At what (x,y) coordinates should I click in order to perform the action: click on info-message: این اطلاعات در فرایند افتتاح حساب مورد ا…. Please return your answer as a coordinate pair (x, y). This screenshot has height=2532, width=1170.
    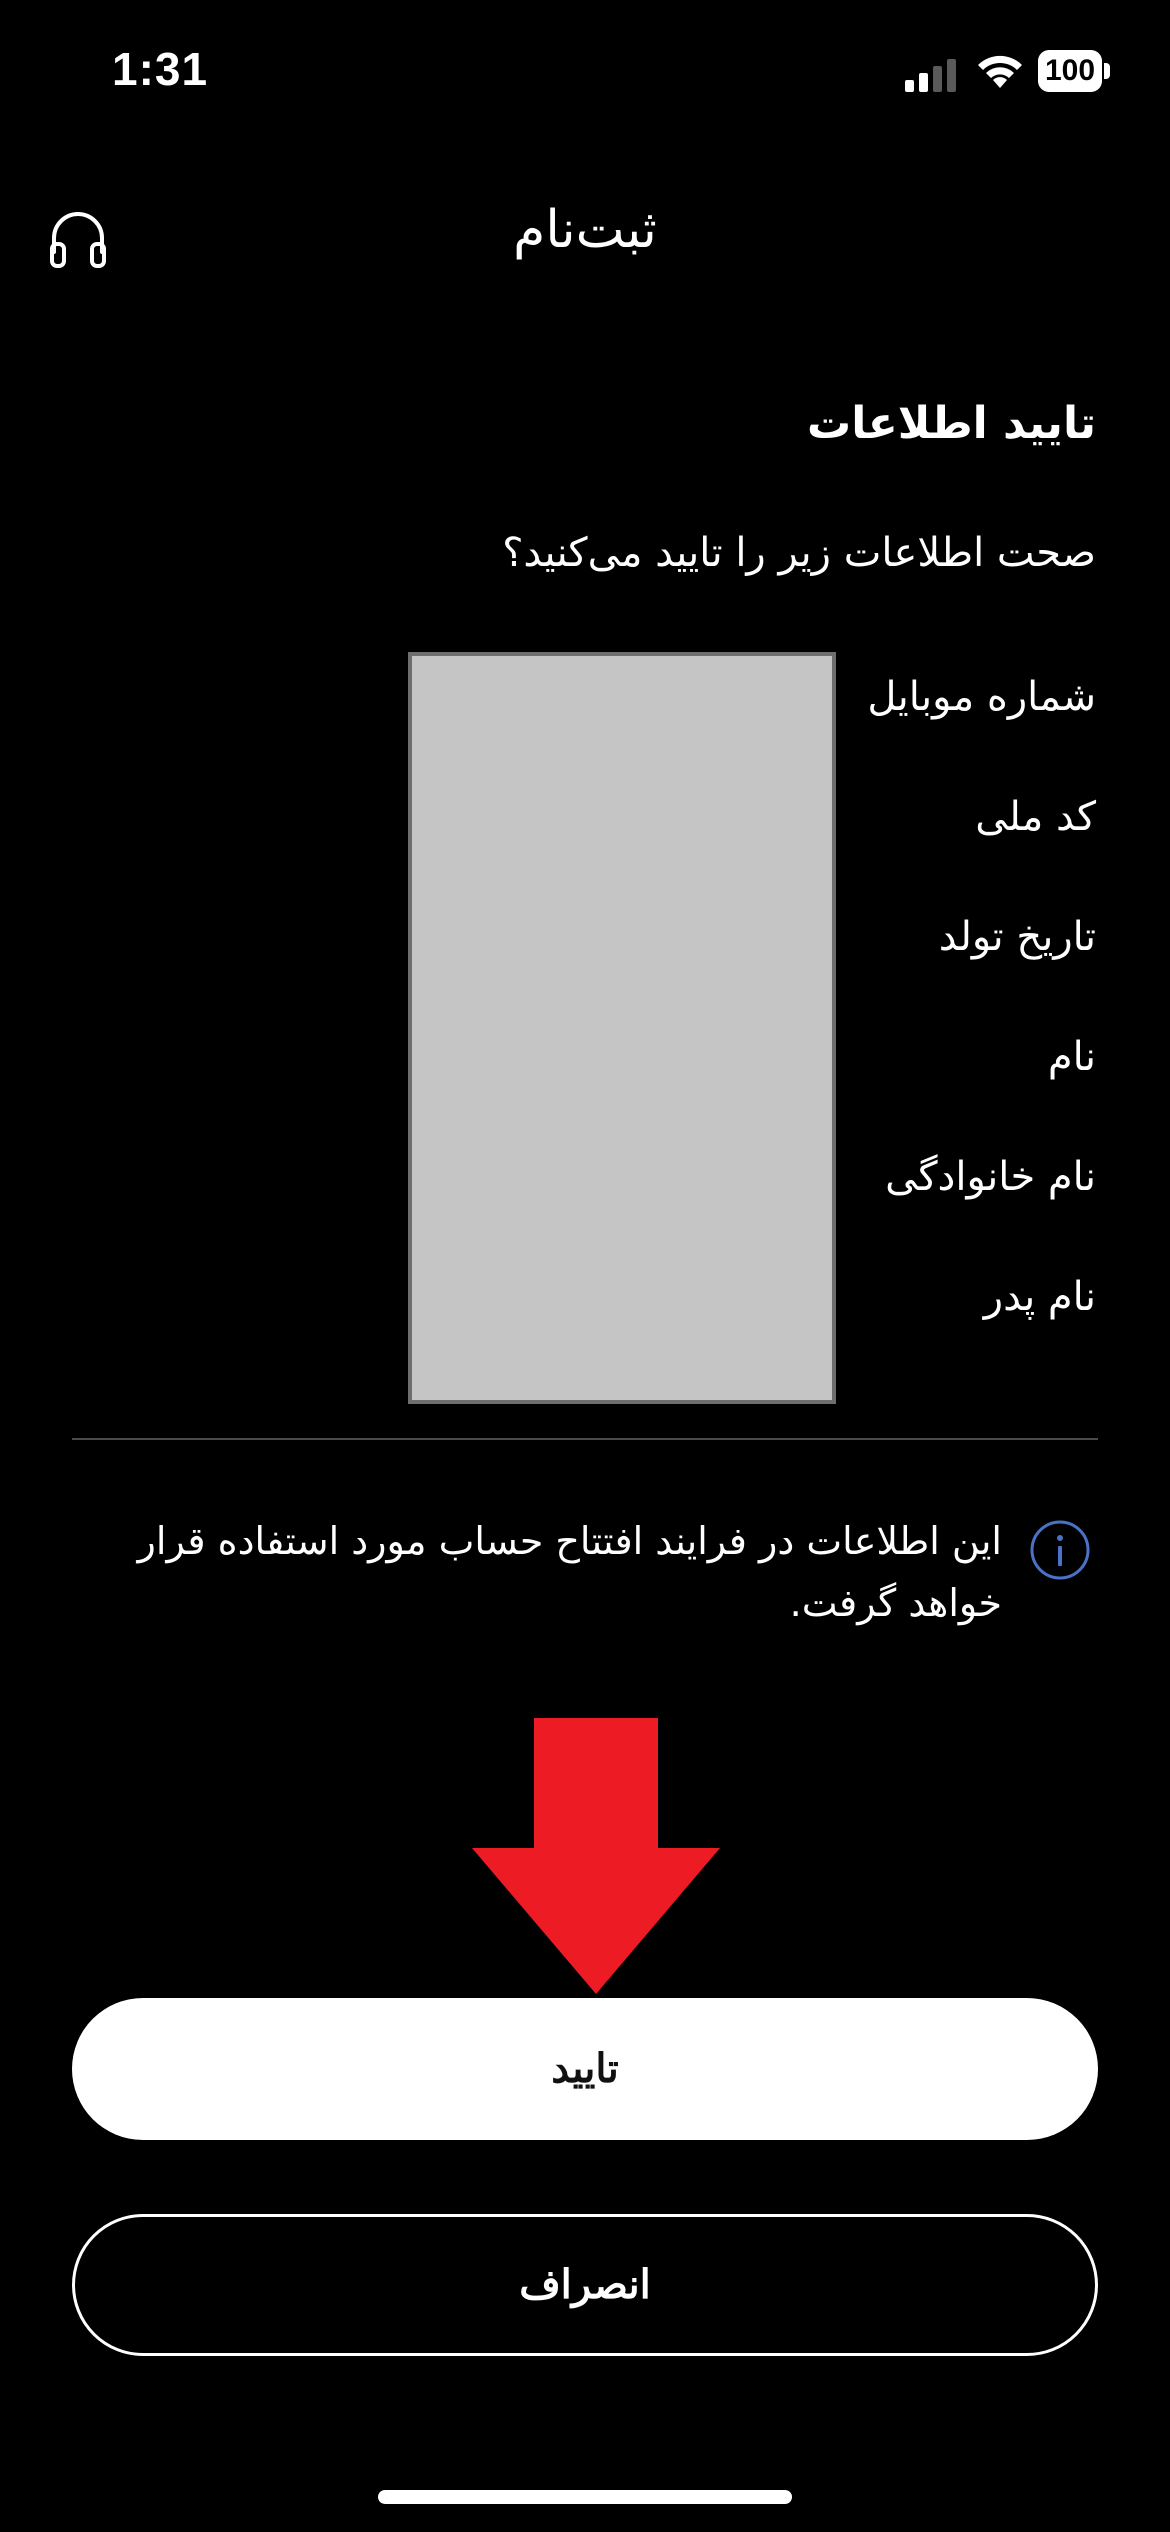
    Looking at the image, I should click on (569, 1572).